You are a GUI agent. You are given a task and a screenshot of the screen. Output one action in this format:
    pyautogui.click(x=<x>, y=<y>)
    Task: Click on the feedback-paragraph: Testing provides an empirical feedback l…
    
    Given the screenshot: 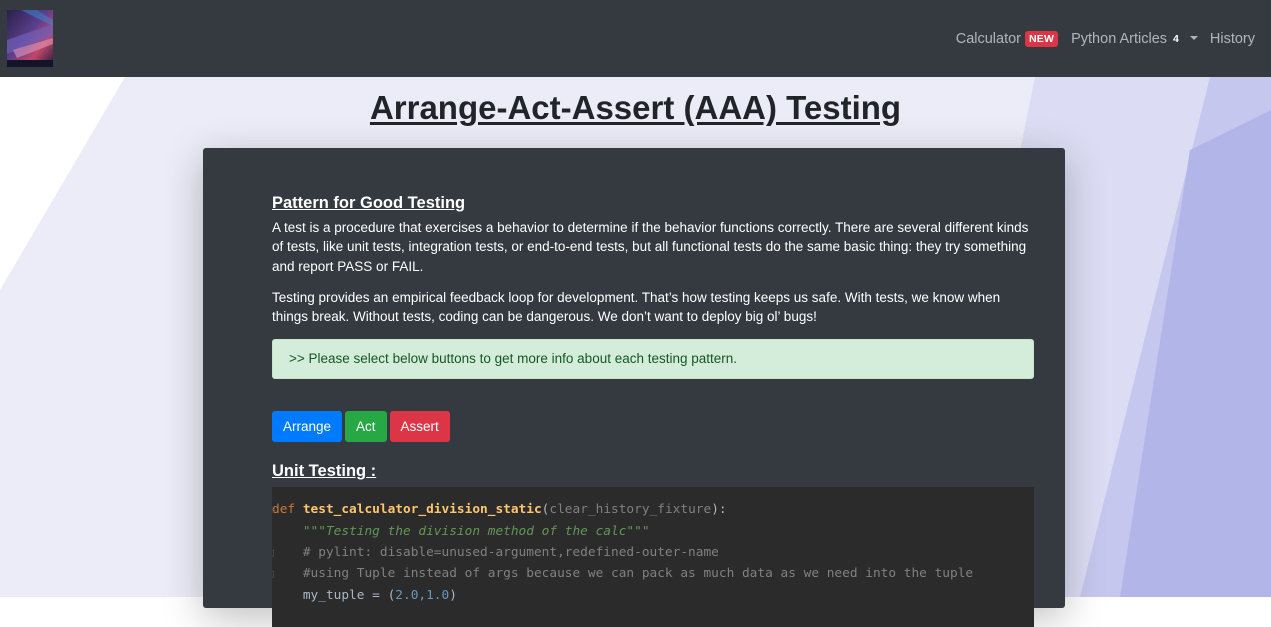 What is the action you would take?
    pyautogui.click(x=636, y=307)
    